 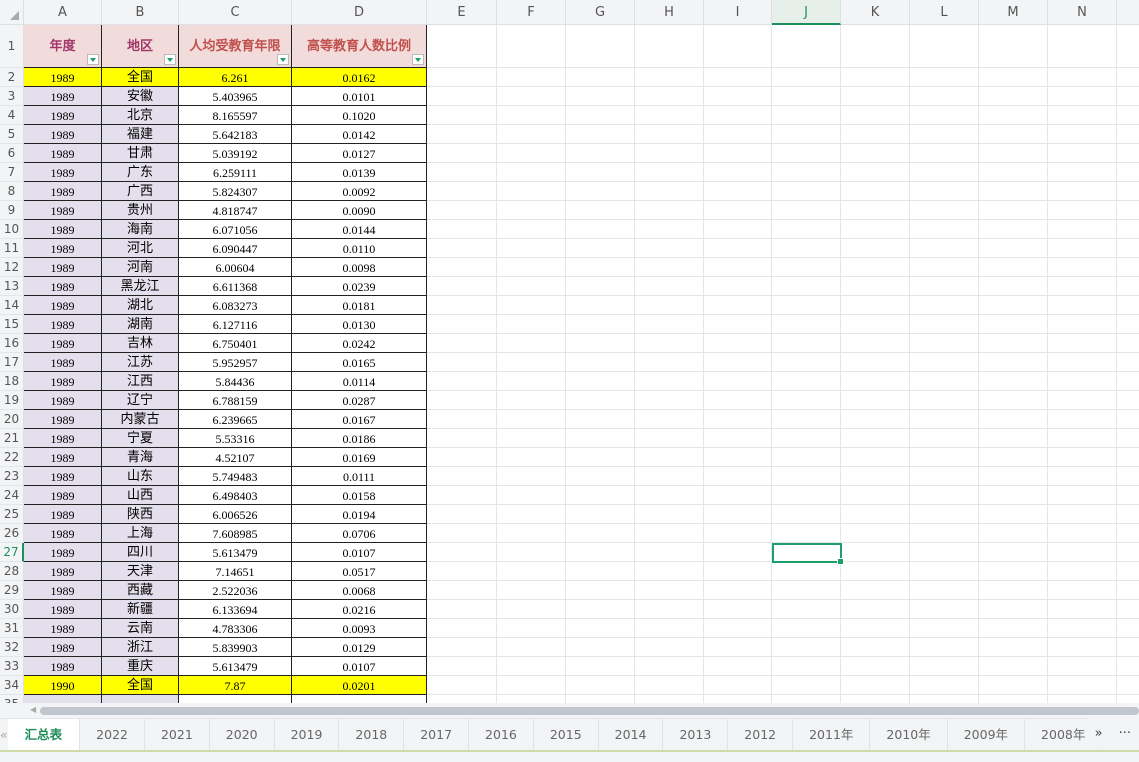 What do you see at coordinates (12, 514) in the screenshot?
I see `row-header-25: 25` at bounding box center [12, 514].